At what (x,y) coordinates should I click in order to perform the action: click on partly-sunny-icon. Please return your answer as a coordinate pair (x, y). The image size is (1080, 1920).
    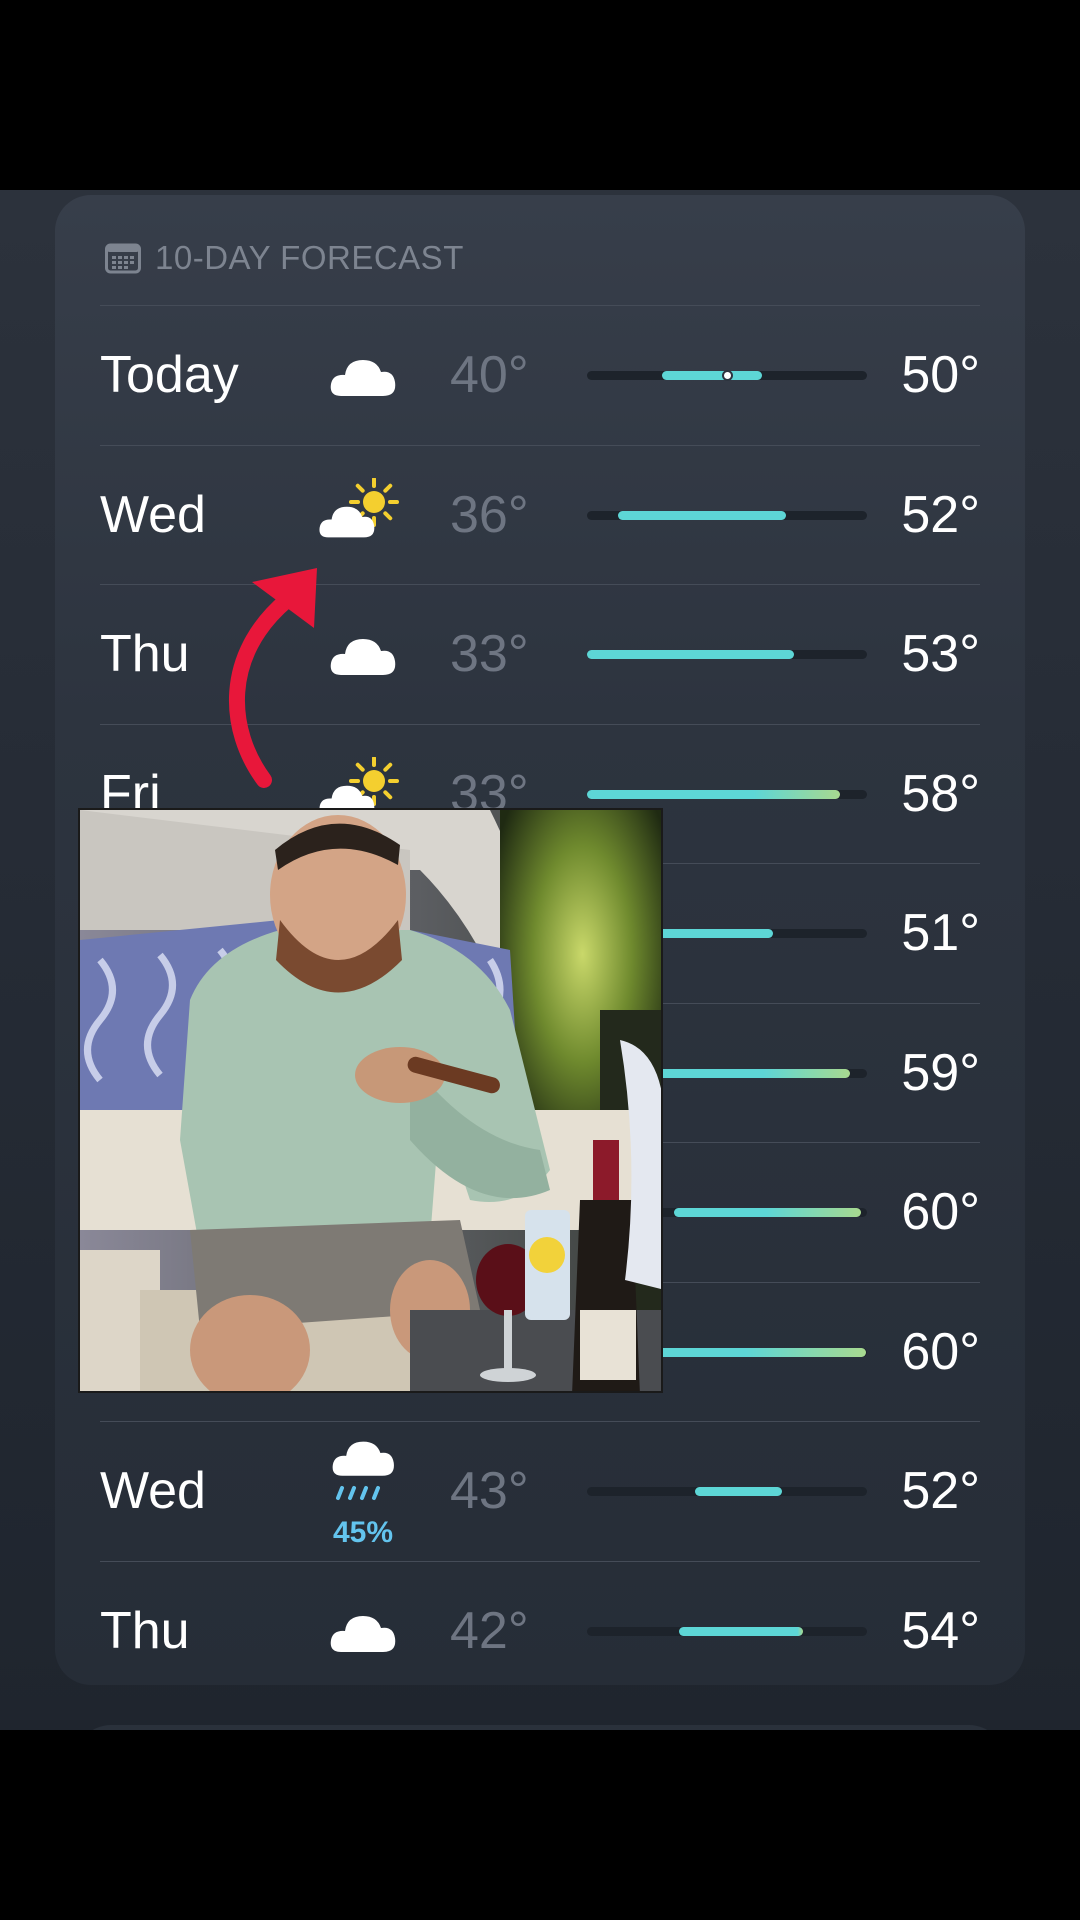
    Looking at the image, I should click on (363, 516).